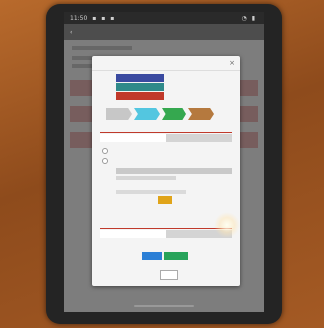 The height and width of the screenshot is (328, 324). Describe the element at coordinates (244, 18) in the screenshot. I see `wifi-icon: ◔` at that location.